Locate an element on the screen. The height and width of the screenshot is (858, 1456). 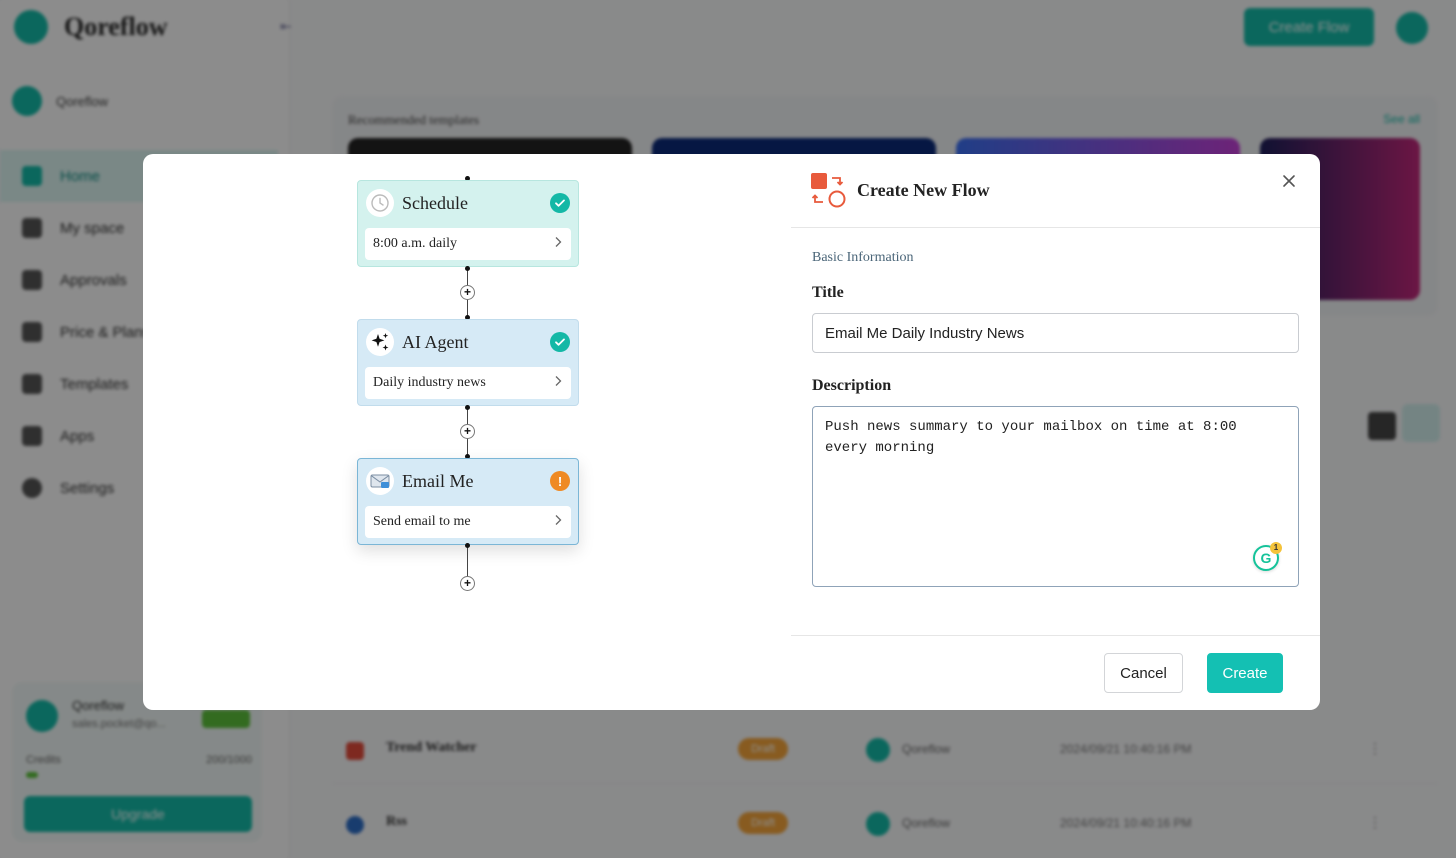
grammarly-icon: G1 is located at coordinates (1267, 556).